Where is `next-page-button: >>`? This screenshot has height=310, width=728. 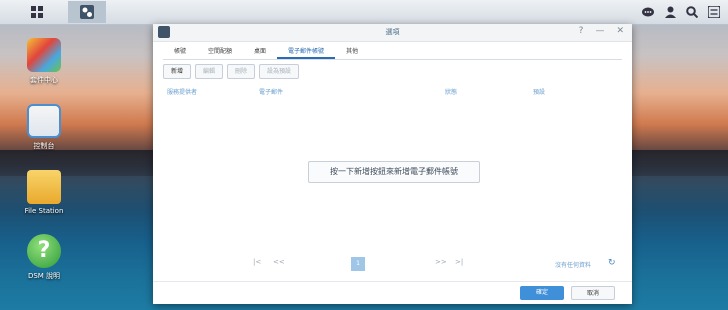 next-page-button: >> is located at coordinates (441, 262).